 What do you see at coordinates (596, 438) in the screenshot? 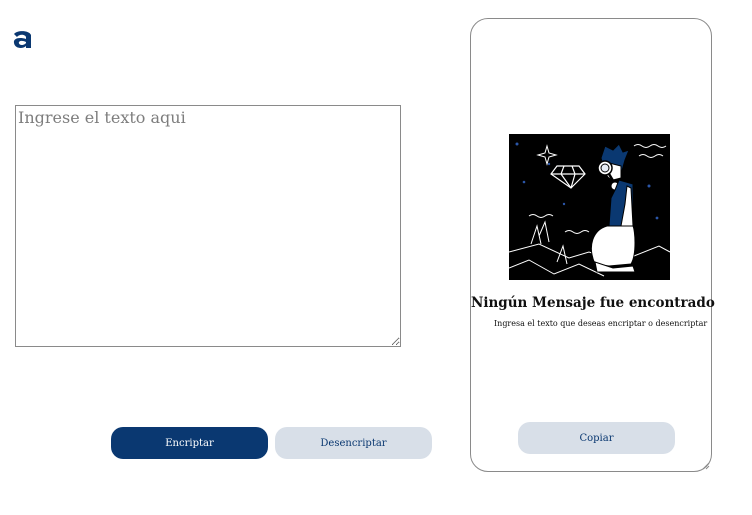
I see `copy-button: Copiar` at bounding box center [596, 438].